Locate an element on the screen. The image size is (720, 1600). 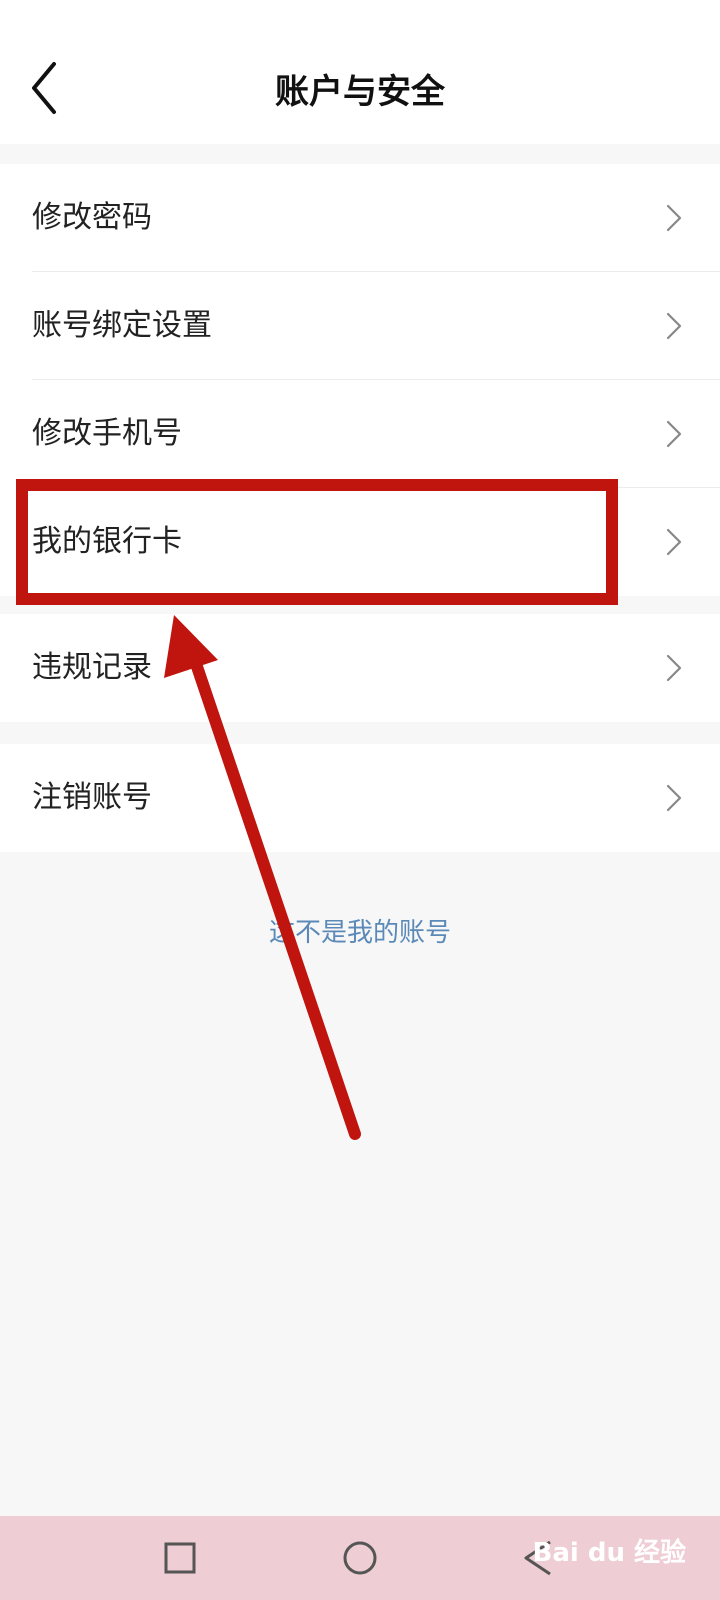
item-label: 注销账号 is located at coordinates (92, 797).